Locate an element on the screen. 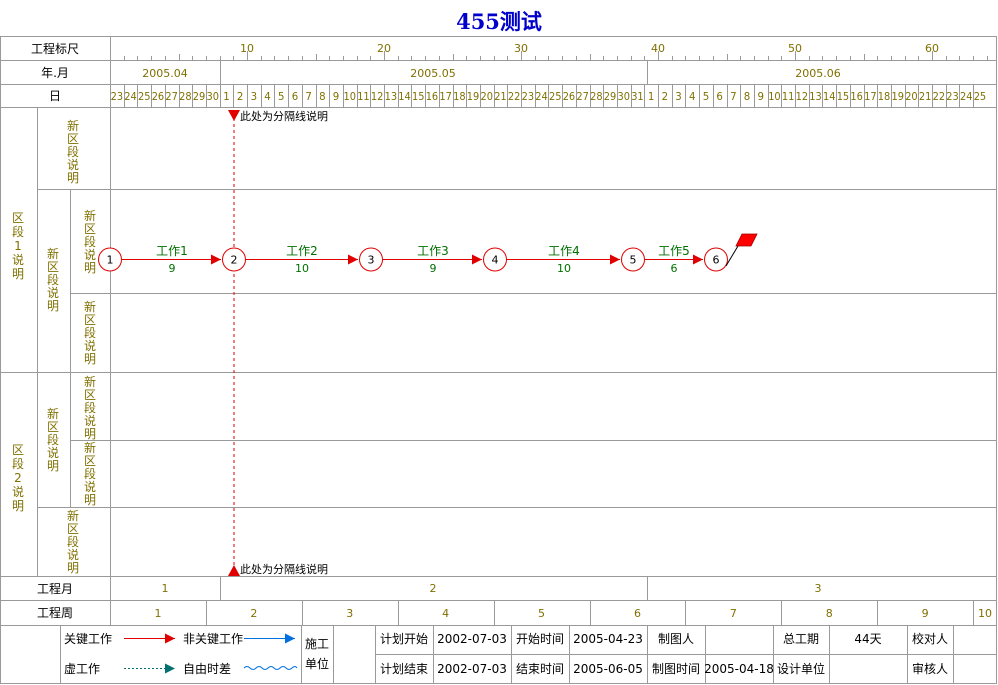  draw-time-label: 制图时间 is located at coordinates (676, 669).